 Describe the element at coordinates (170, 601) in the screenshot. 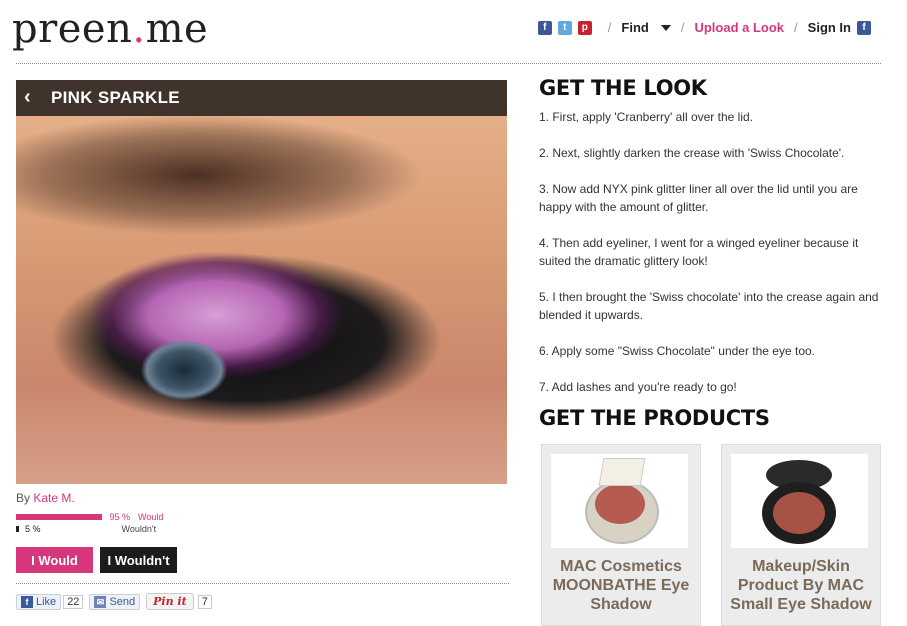

I see `pin-it-button: Pin it` at that location.